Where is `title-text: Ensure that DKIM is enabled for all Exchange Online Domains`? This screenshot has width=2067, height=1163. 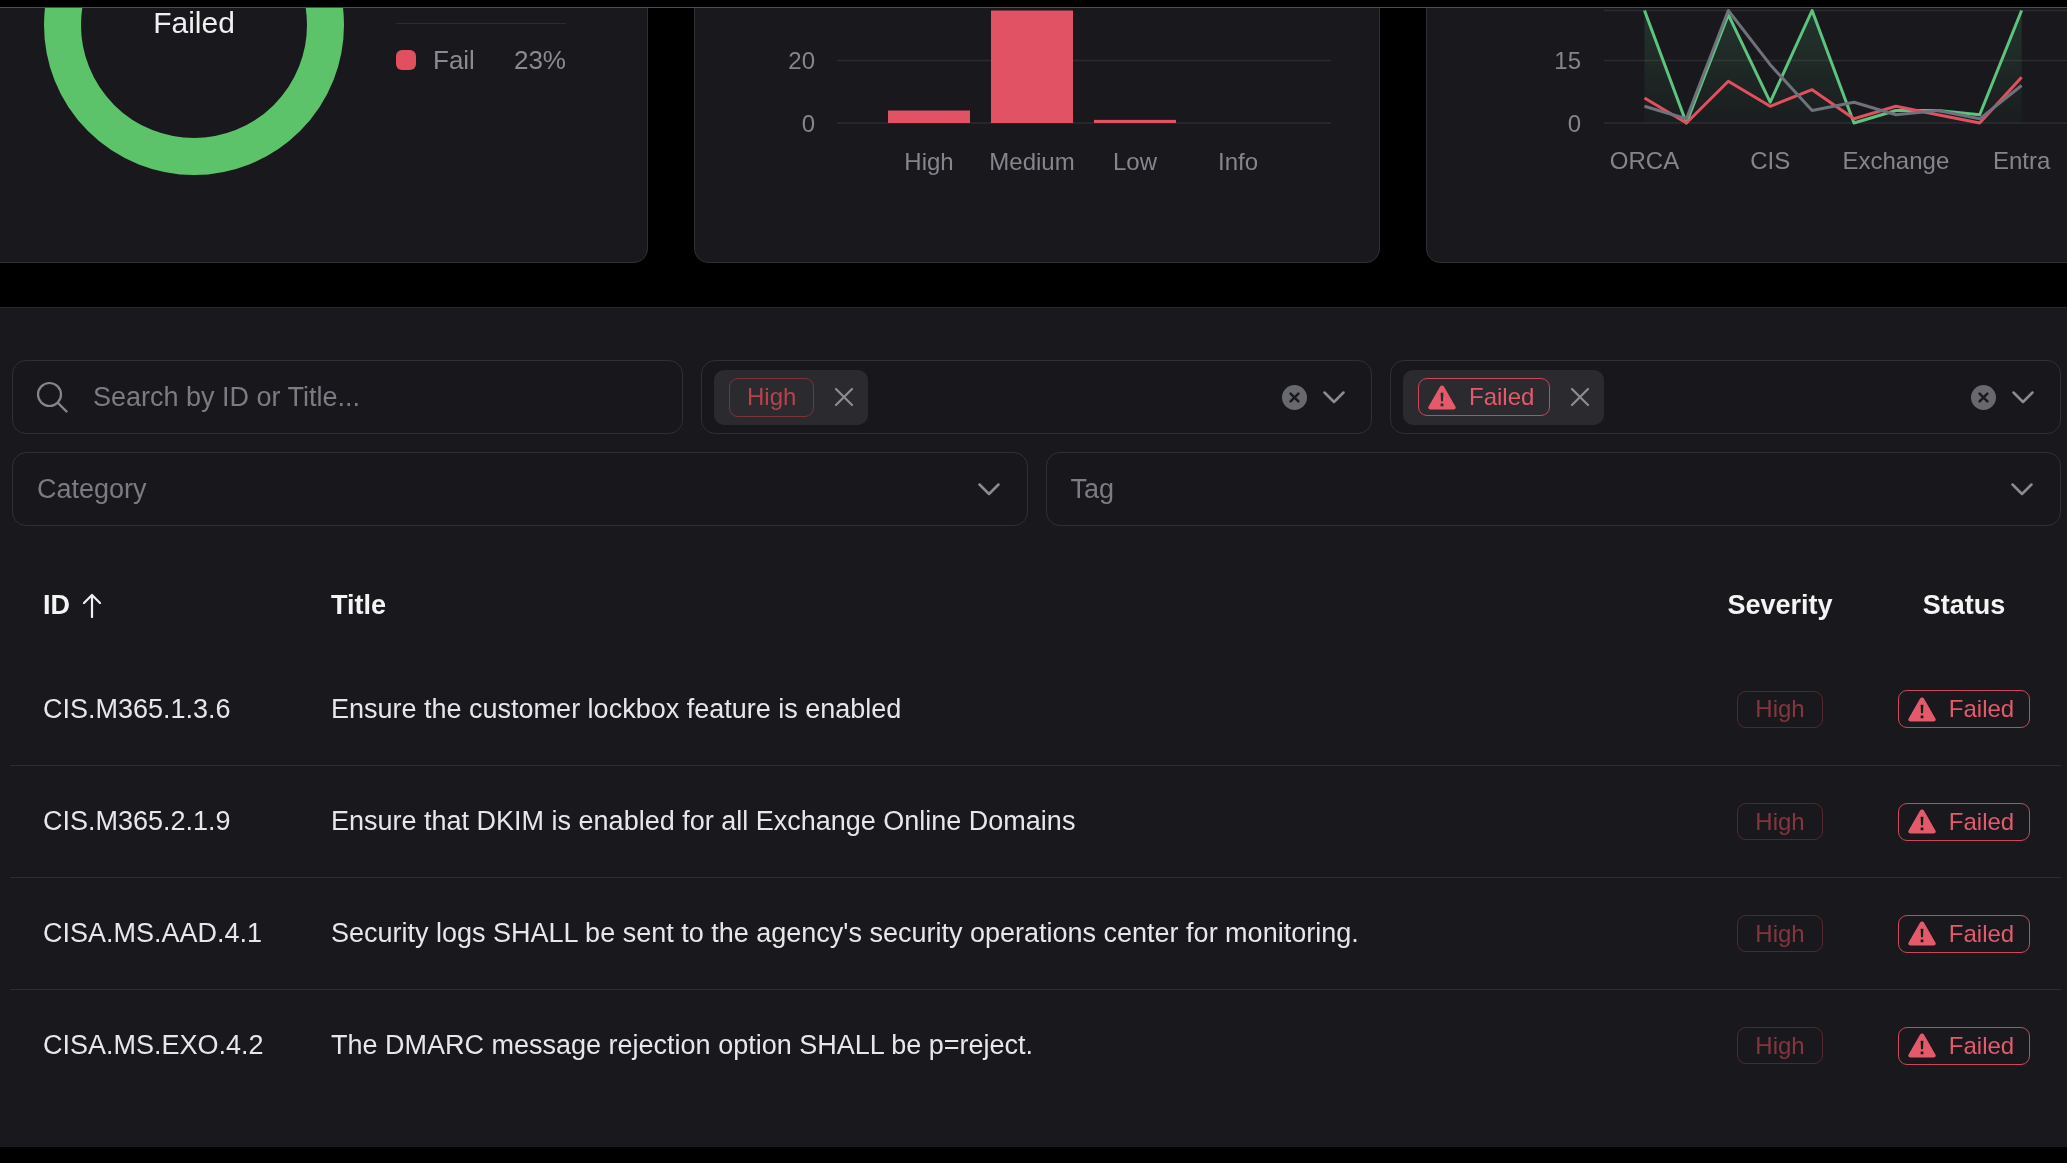 title-text: Ensure that DKIM is enabled for all Exchange Online Domains is located at coordinates (703, 821).